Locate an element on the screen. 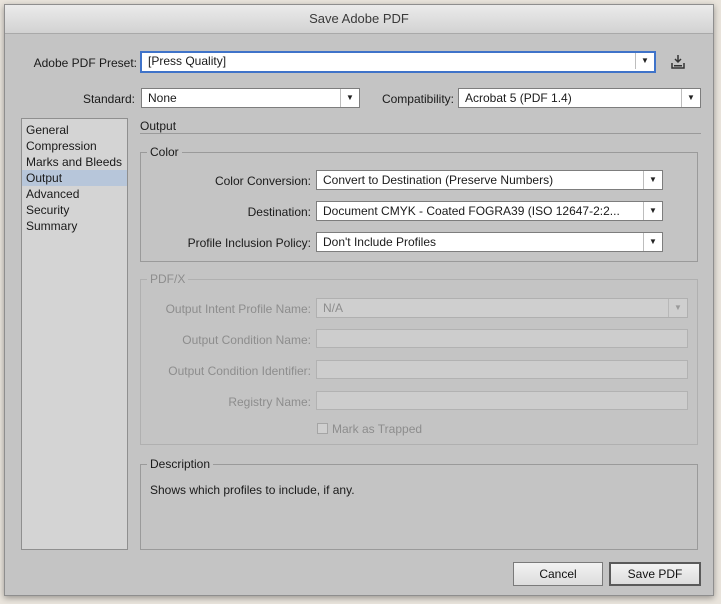  sidebar-item-general: General is located at coordinates (74, 130).